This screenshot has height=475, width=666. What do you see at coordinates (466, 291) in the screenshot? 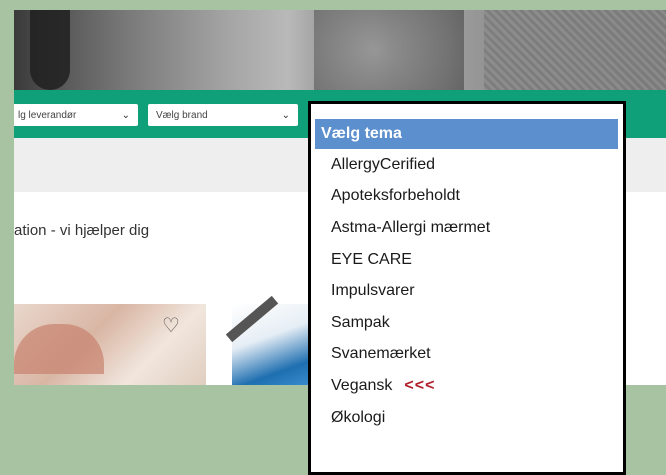
I see `theme-option: Impulsvarer` at bounding box center [466, 291].